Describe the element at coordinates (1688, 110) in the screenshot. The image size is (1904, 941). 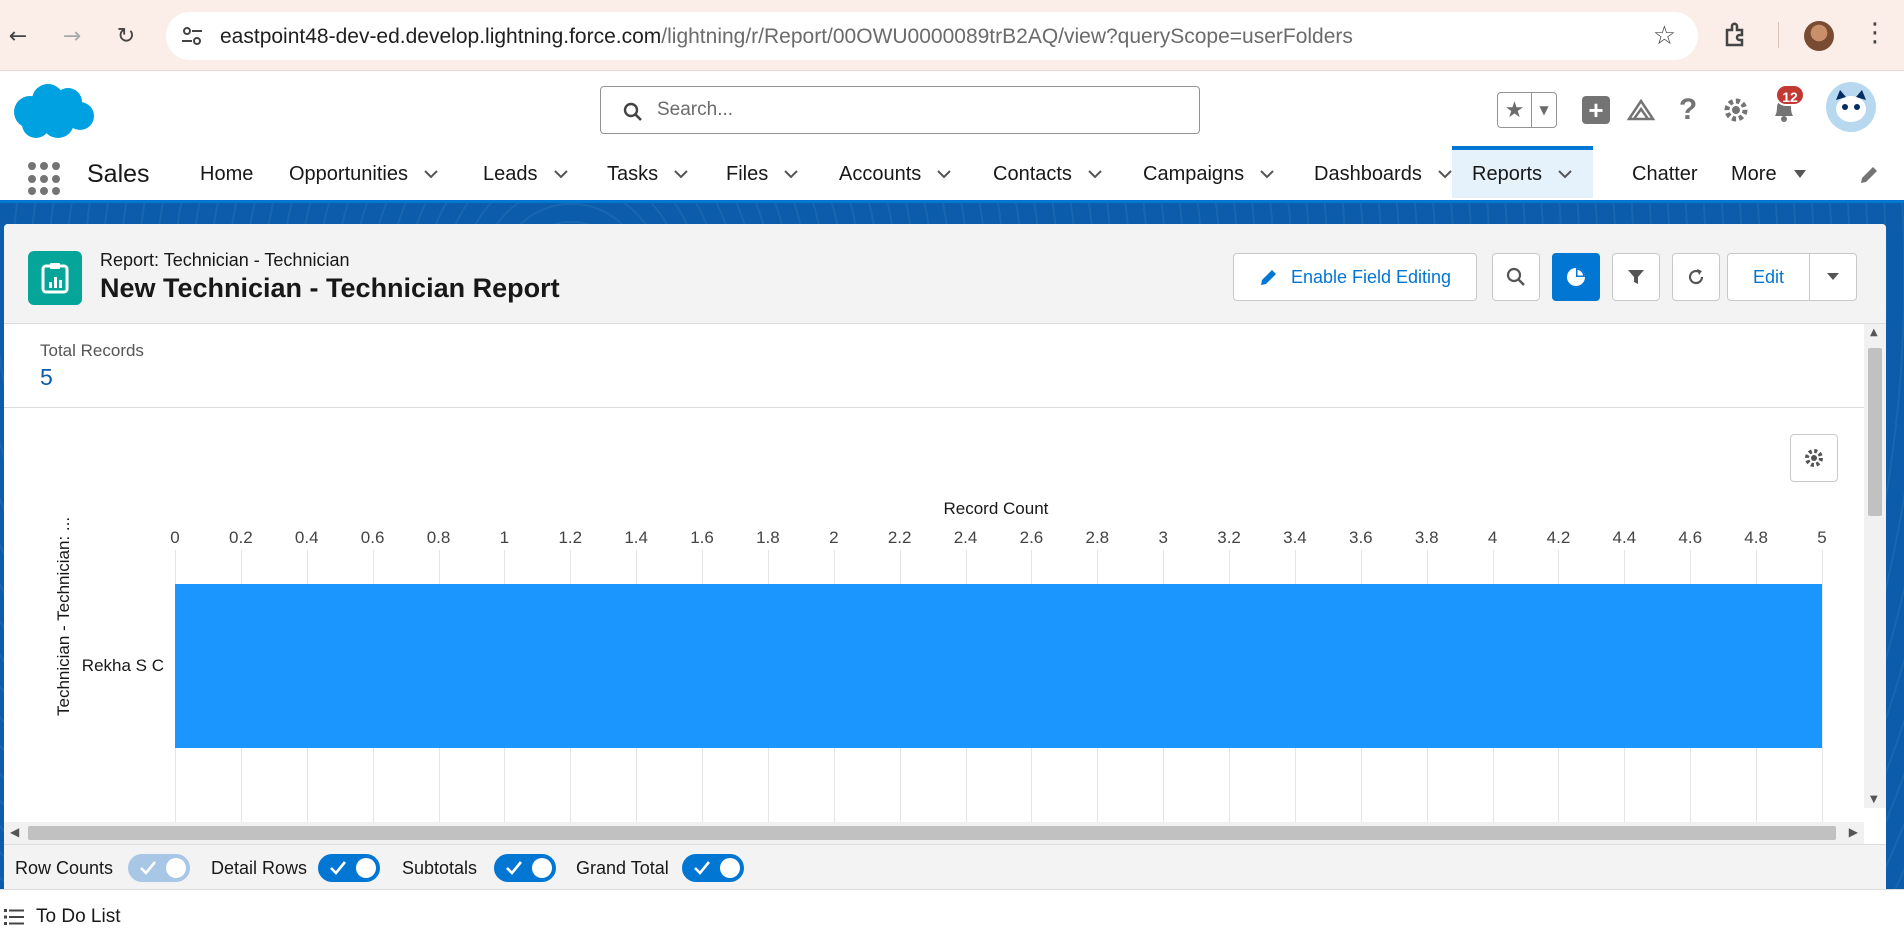
I see `help-icon: ?` at that location.